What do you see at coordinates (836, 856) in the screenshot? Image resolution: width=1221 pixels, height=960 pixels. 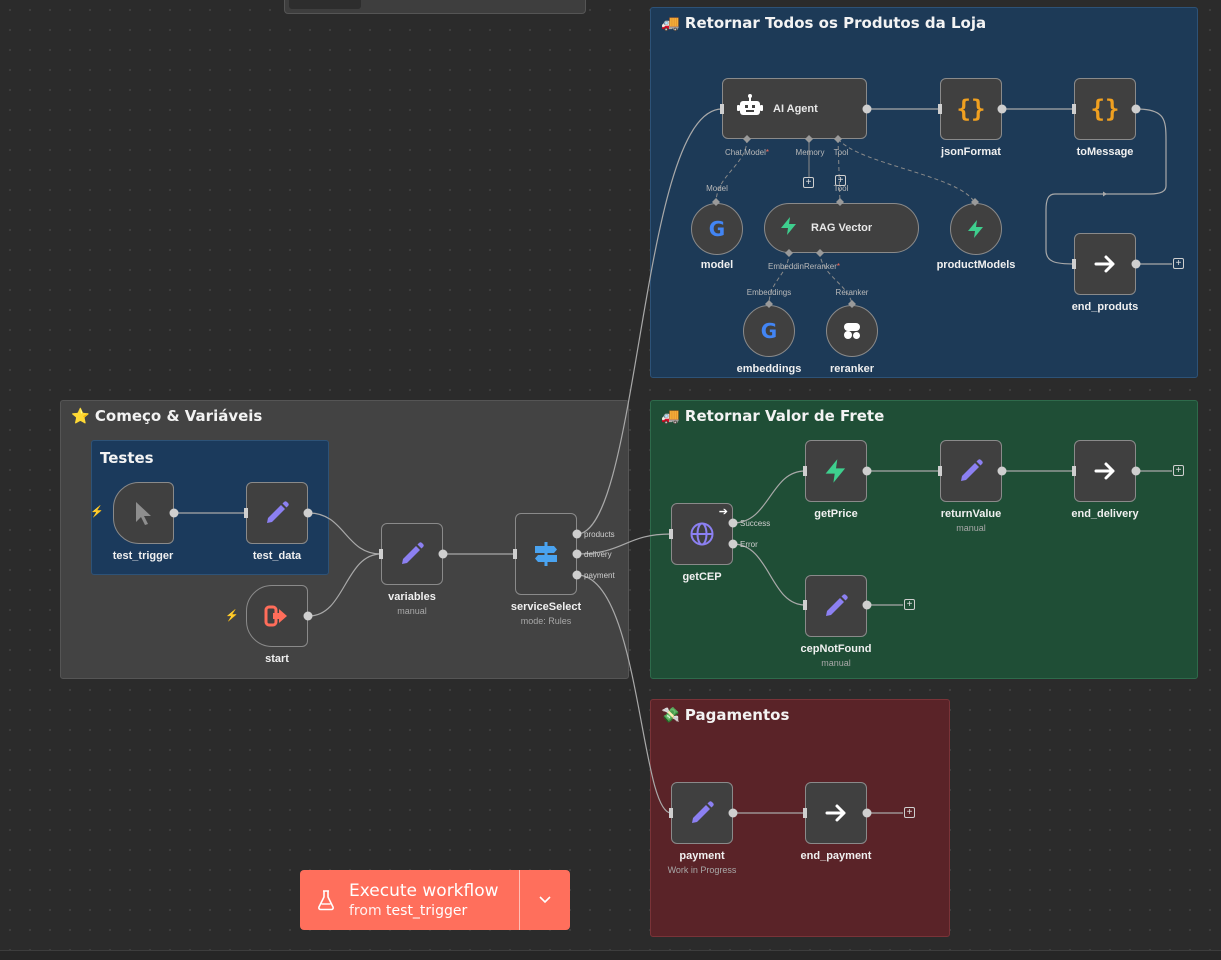 I see `end-payment-label: end_payment` at bounding box center [836, 856].